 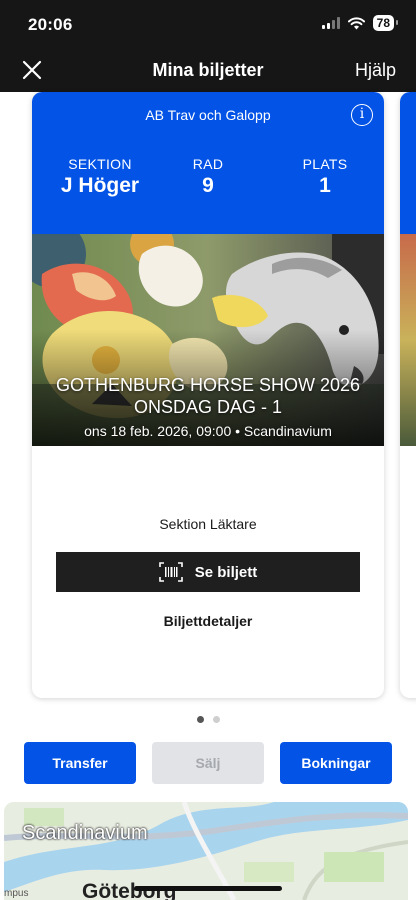 What do you see at coordinates (208, 46) in the screenshot?
I see `top-bar: 20:06 78 Mina biljetter Hjälp` at bounding box center [208, 46].